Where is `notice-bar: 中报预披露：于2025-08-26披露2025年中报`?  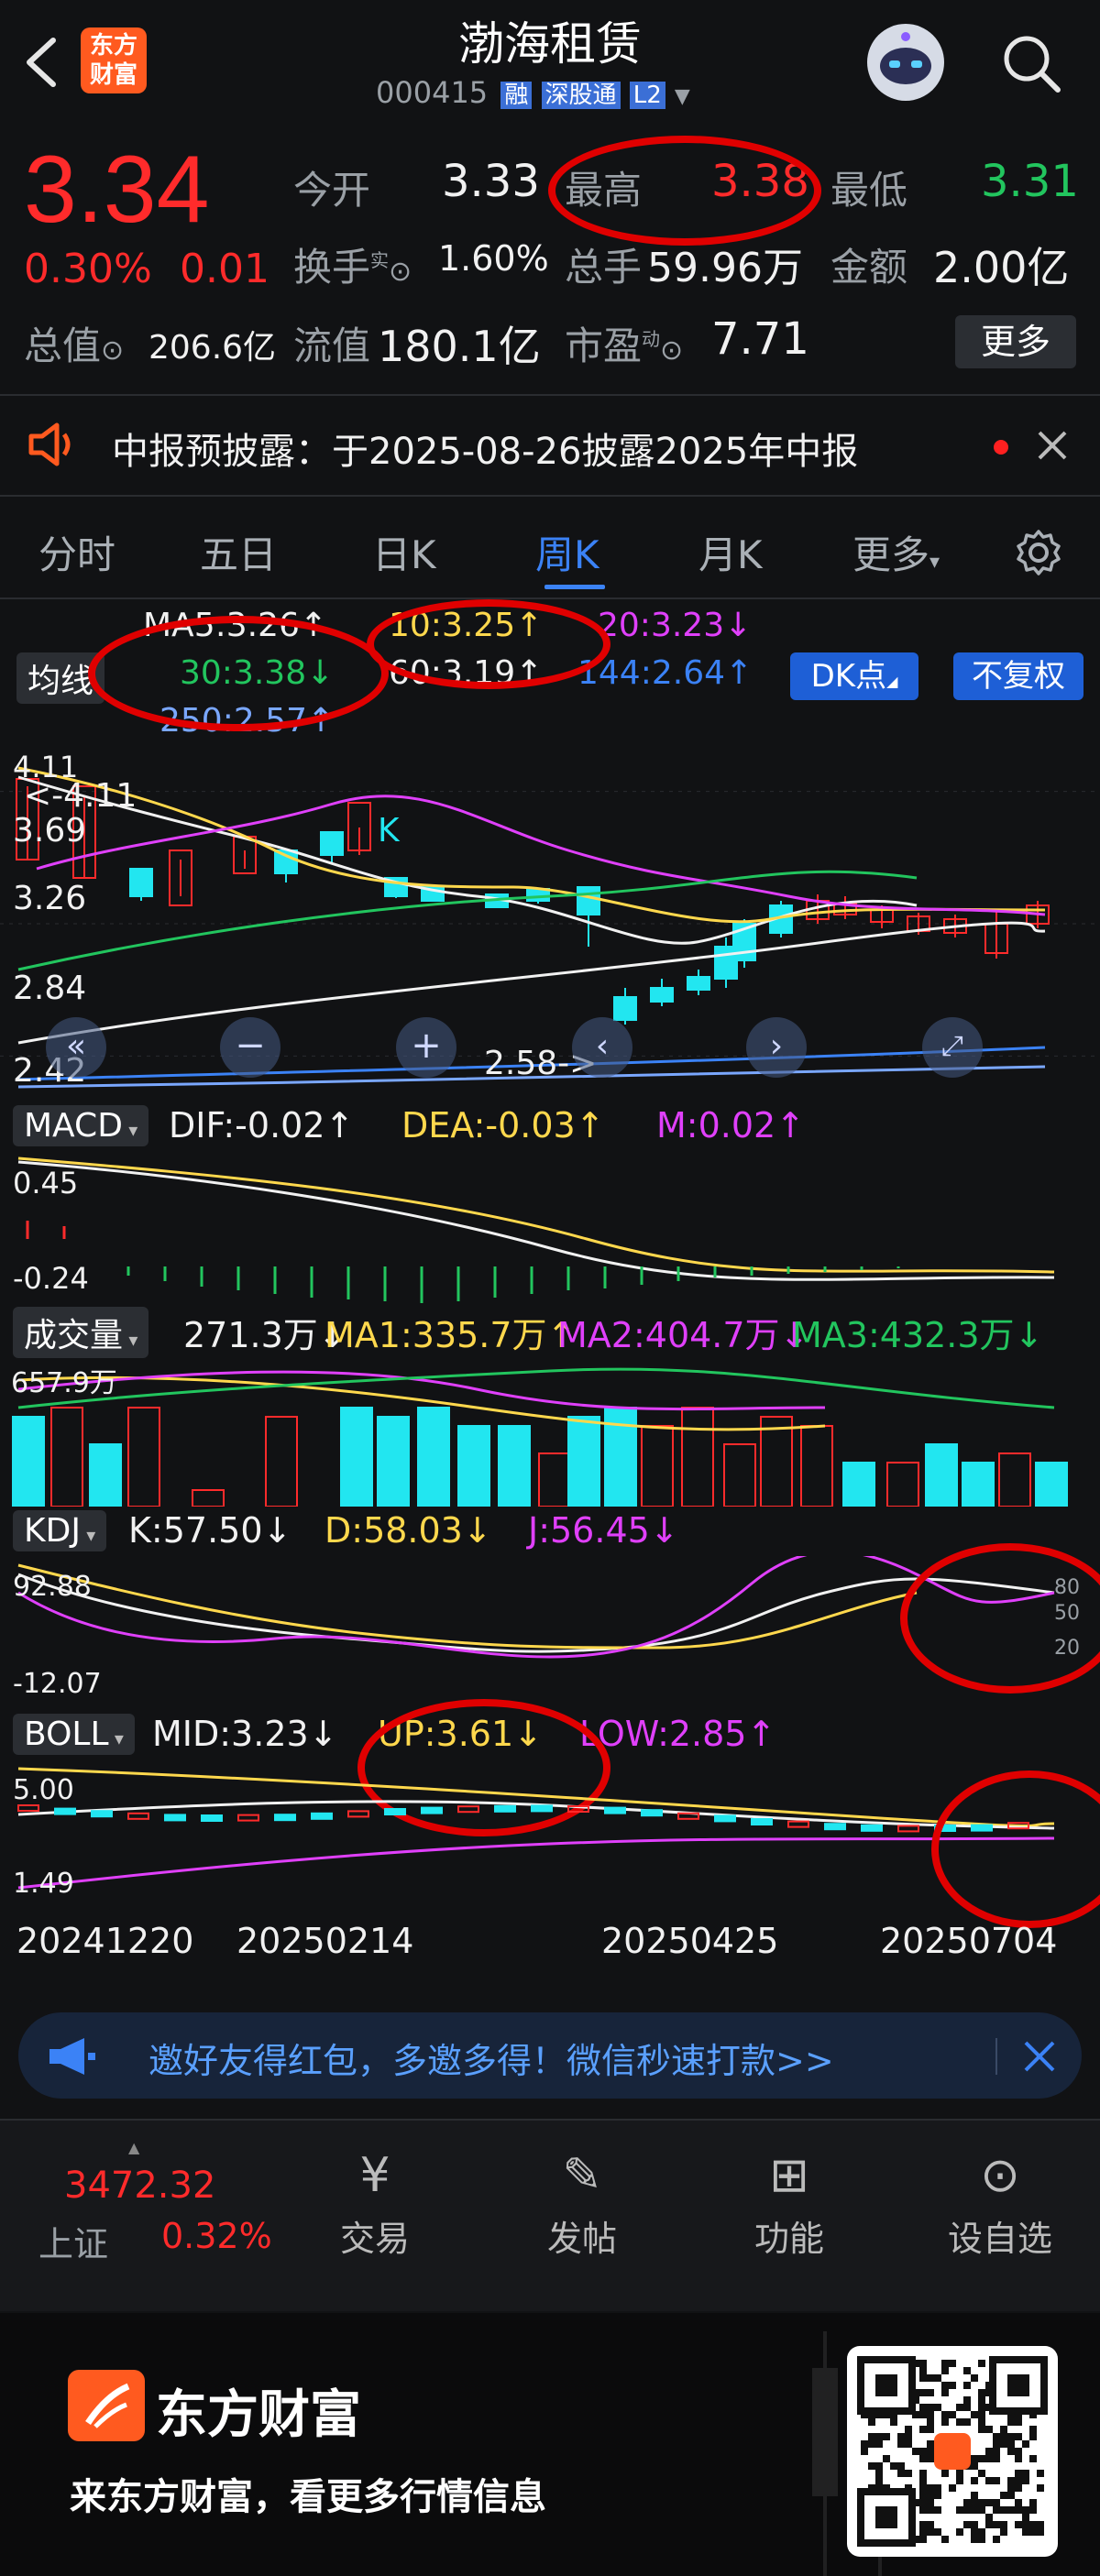
notice-bar: 中报预披露：于2025-08-26披露2025年中报 is located at coordinates (550, 444).